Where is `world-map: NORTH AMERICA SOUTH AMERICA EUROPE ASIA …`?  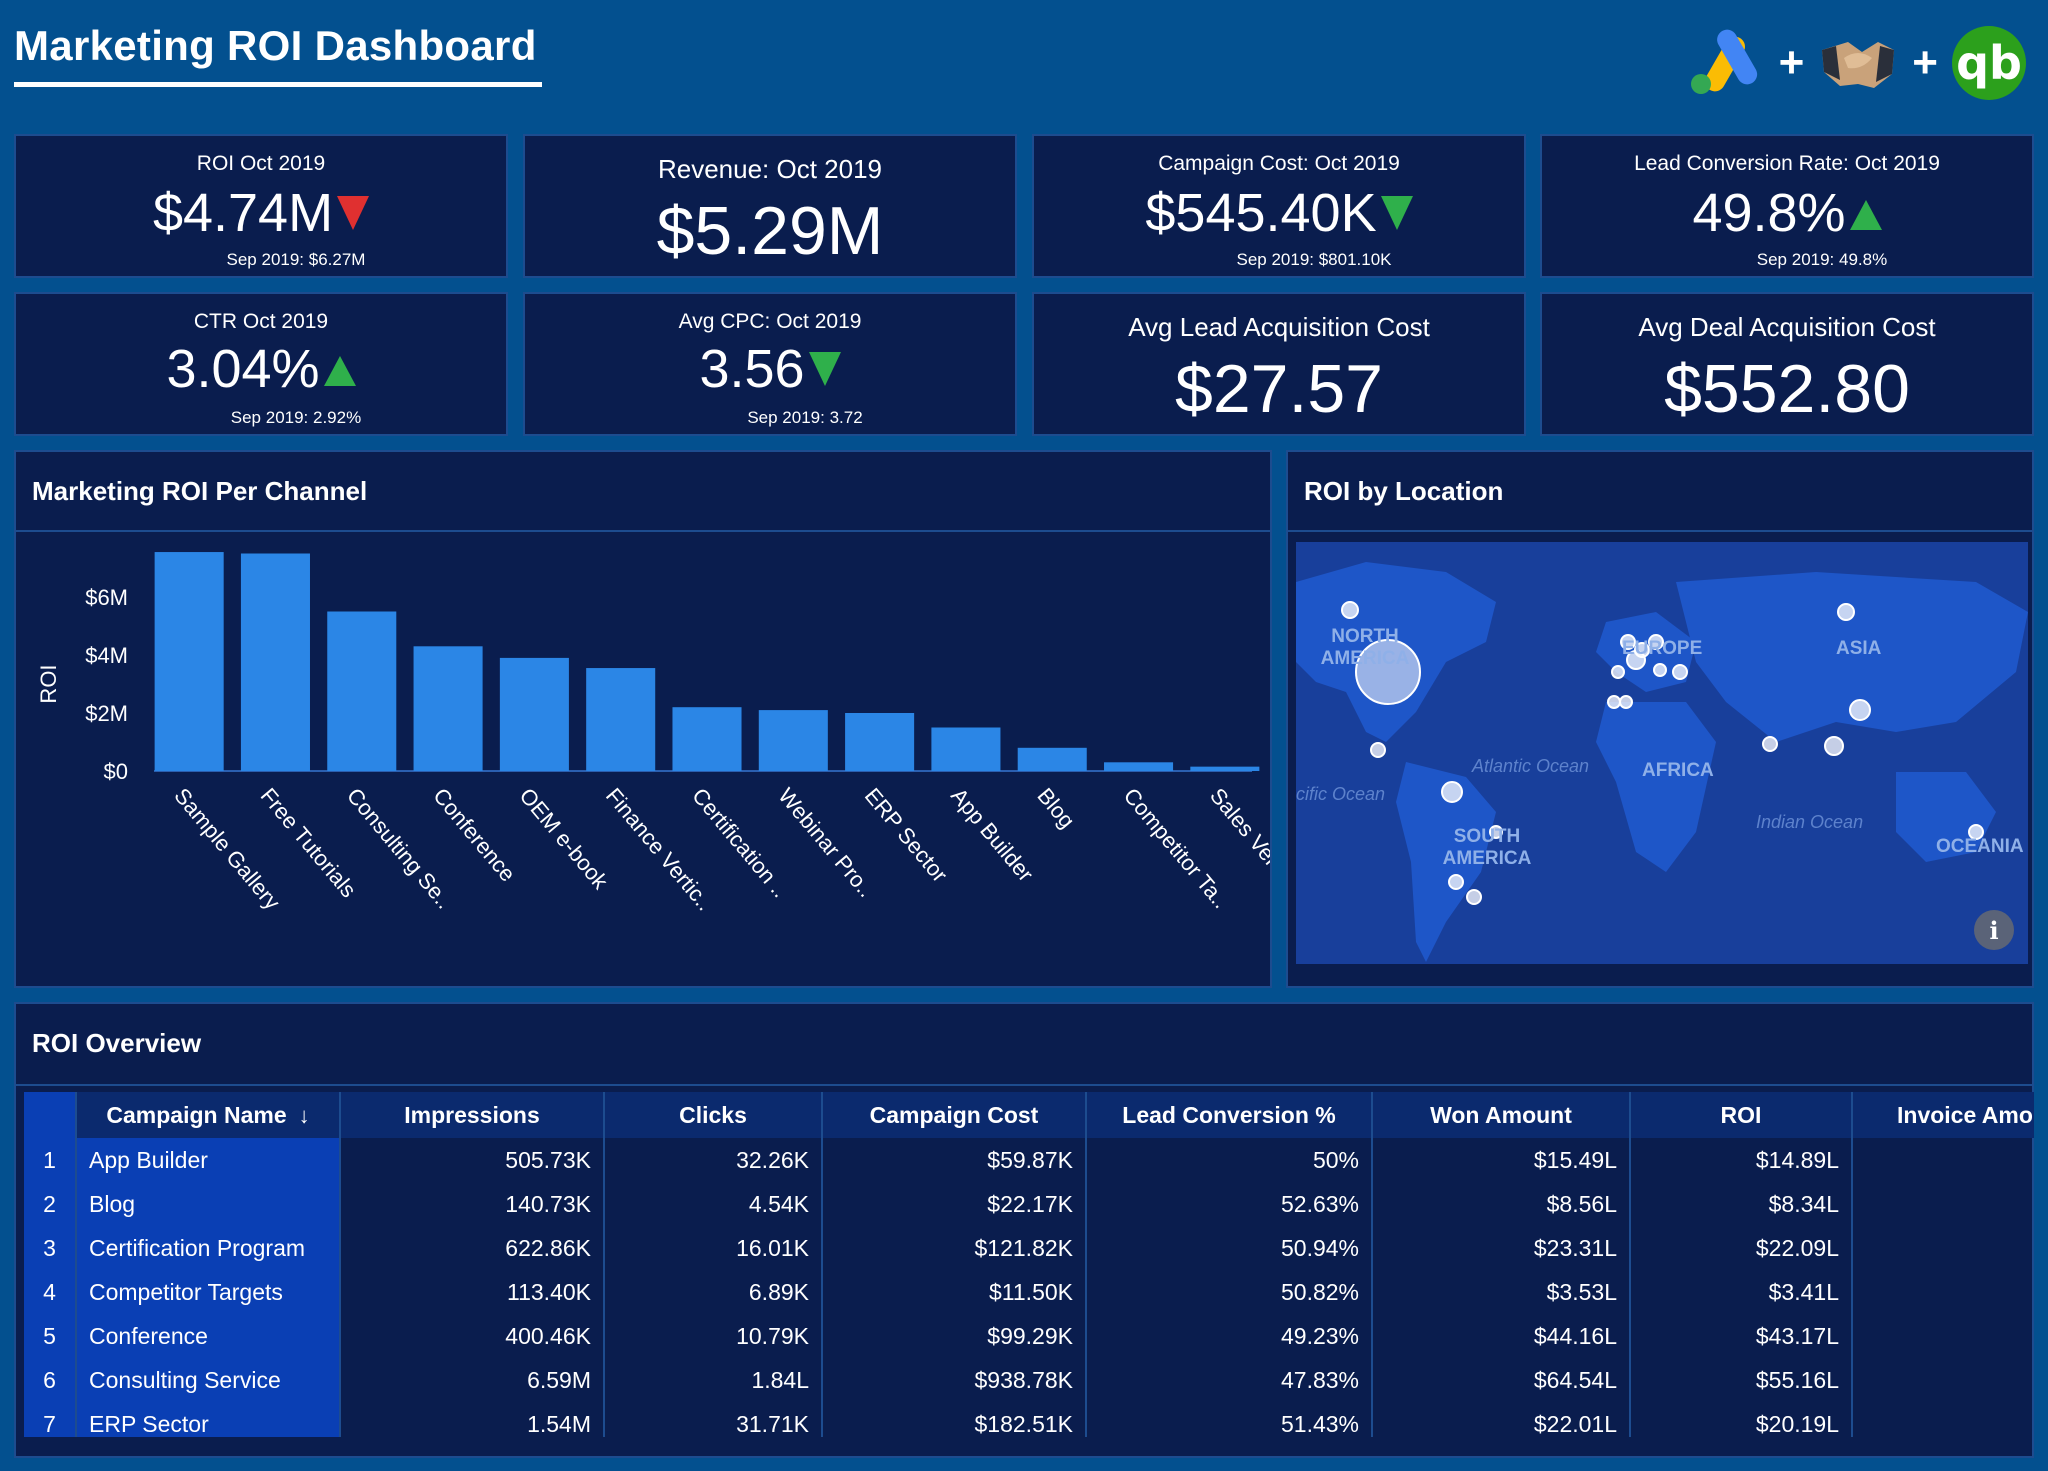
world-map: NORTH AMERICA SOUTH AMERICA EUROPE ASIA … is located at coordinates (1662, 753).